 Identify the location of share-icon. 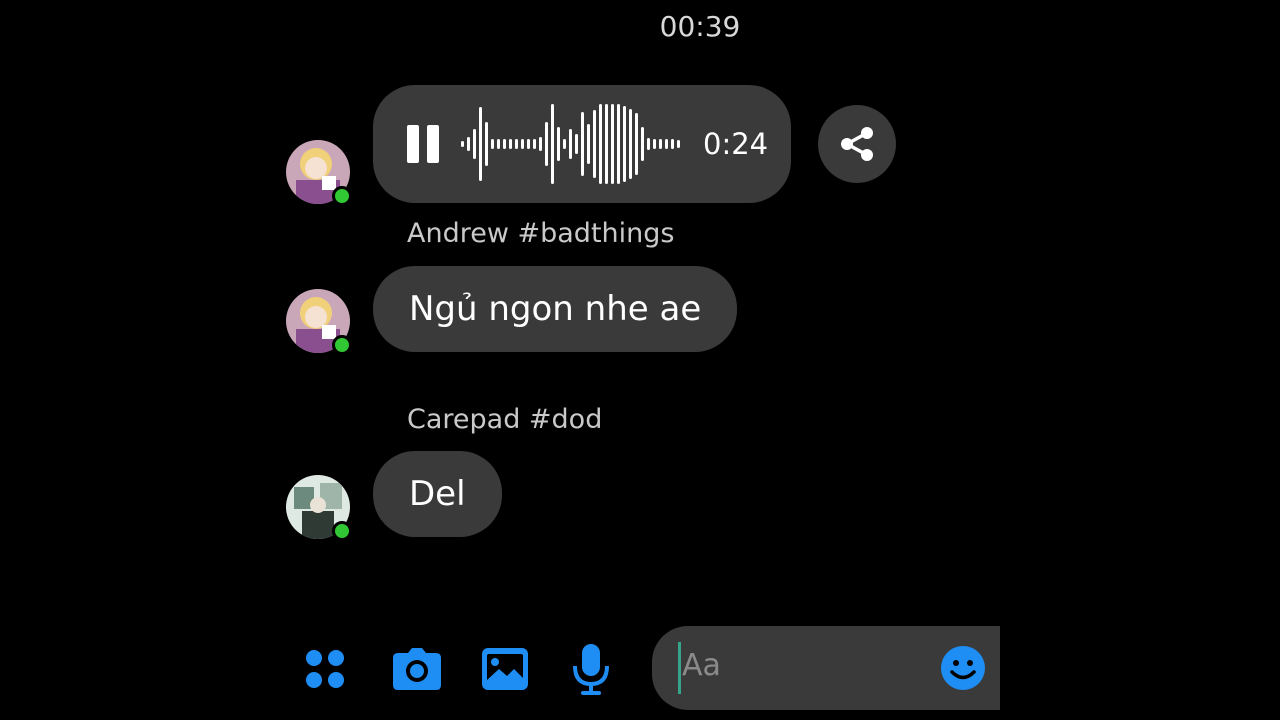
(857, 144).